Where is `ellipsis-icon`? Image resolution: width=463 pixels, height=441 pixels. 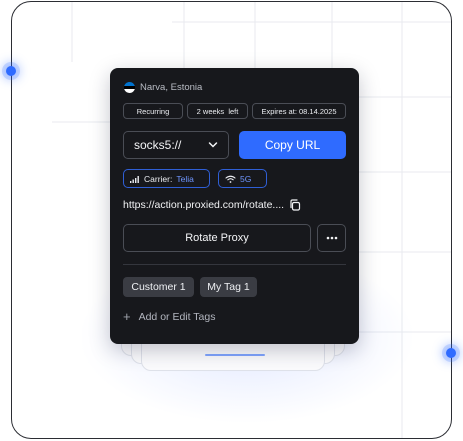
ellipsis-icon is located at coordinates (331, 238).